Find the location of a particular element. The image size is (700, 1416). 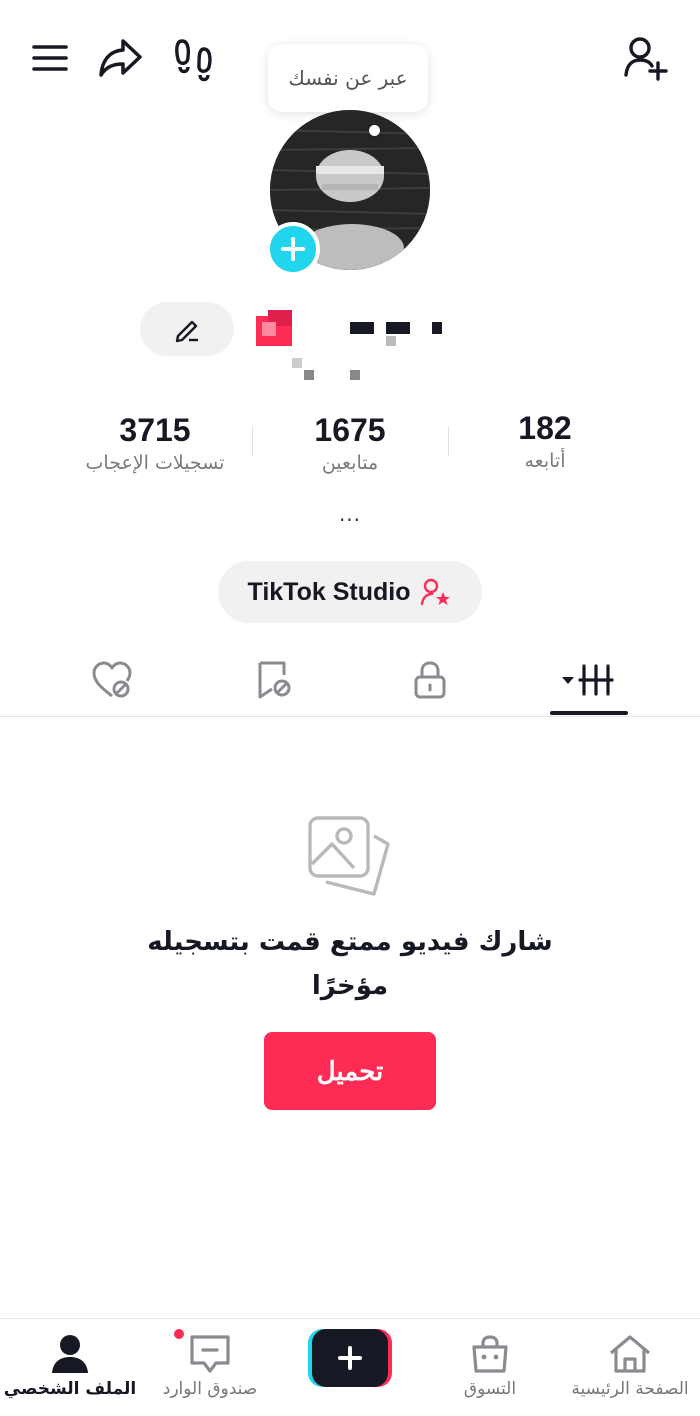

followers-stat: 1675 متابعين is located at coordinates (350, 443).